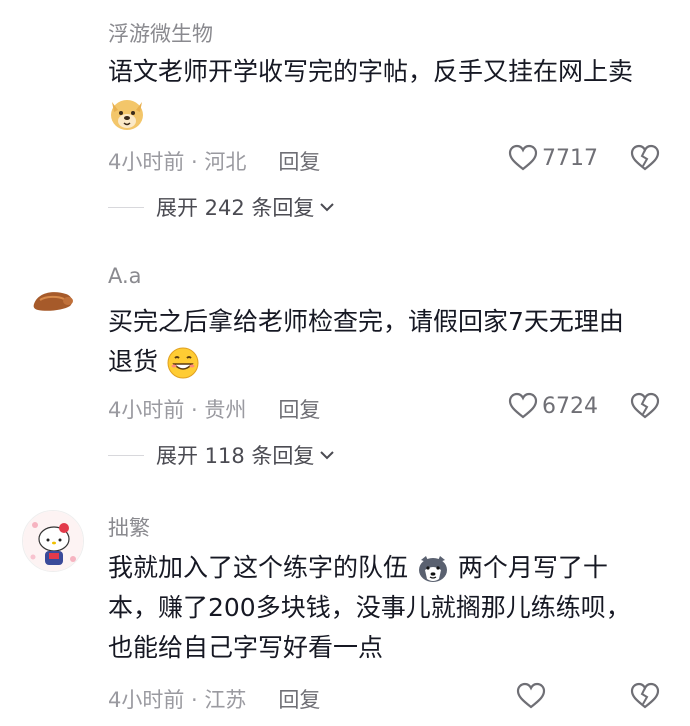 The width and height of the screenshot is (690, 726). What do you see at coordinates (532, 567) in the screenshot?
I see `comment-text-line: 两个月写了十` at bounding box center [532, 567].